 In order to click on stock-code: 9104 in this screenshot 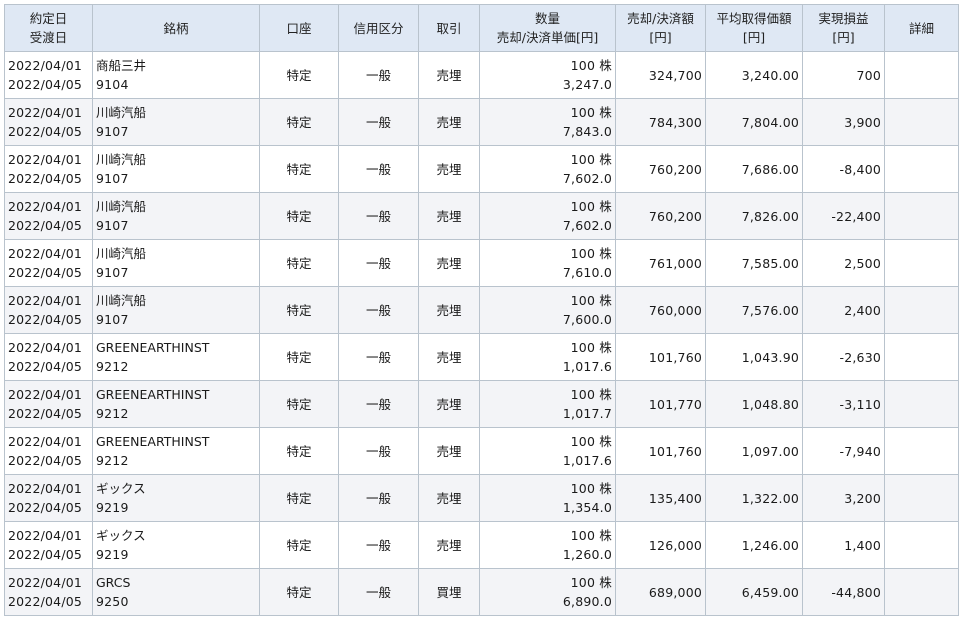, I will do `click(112, 84)`.